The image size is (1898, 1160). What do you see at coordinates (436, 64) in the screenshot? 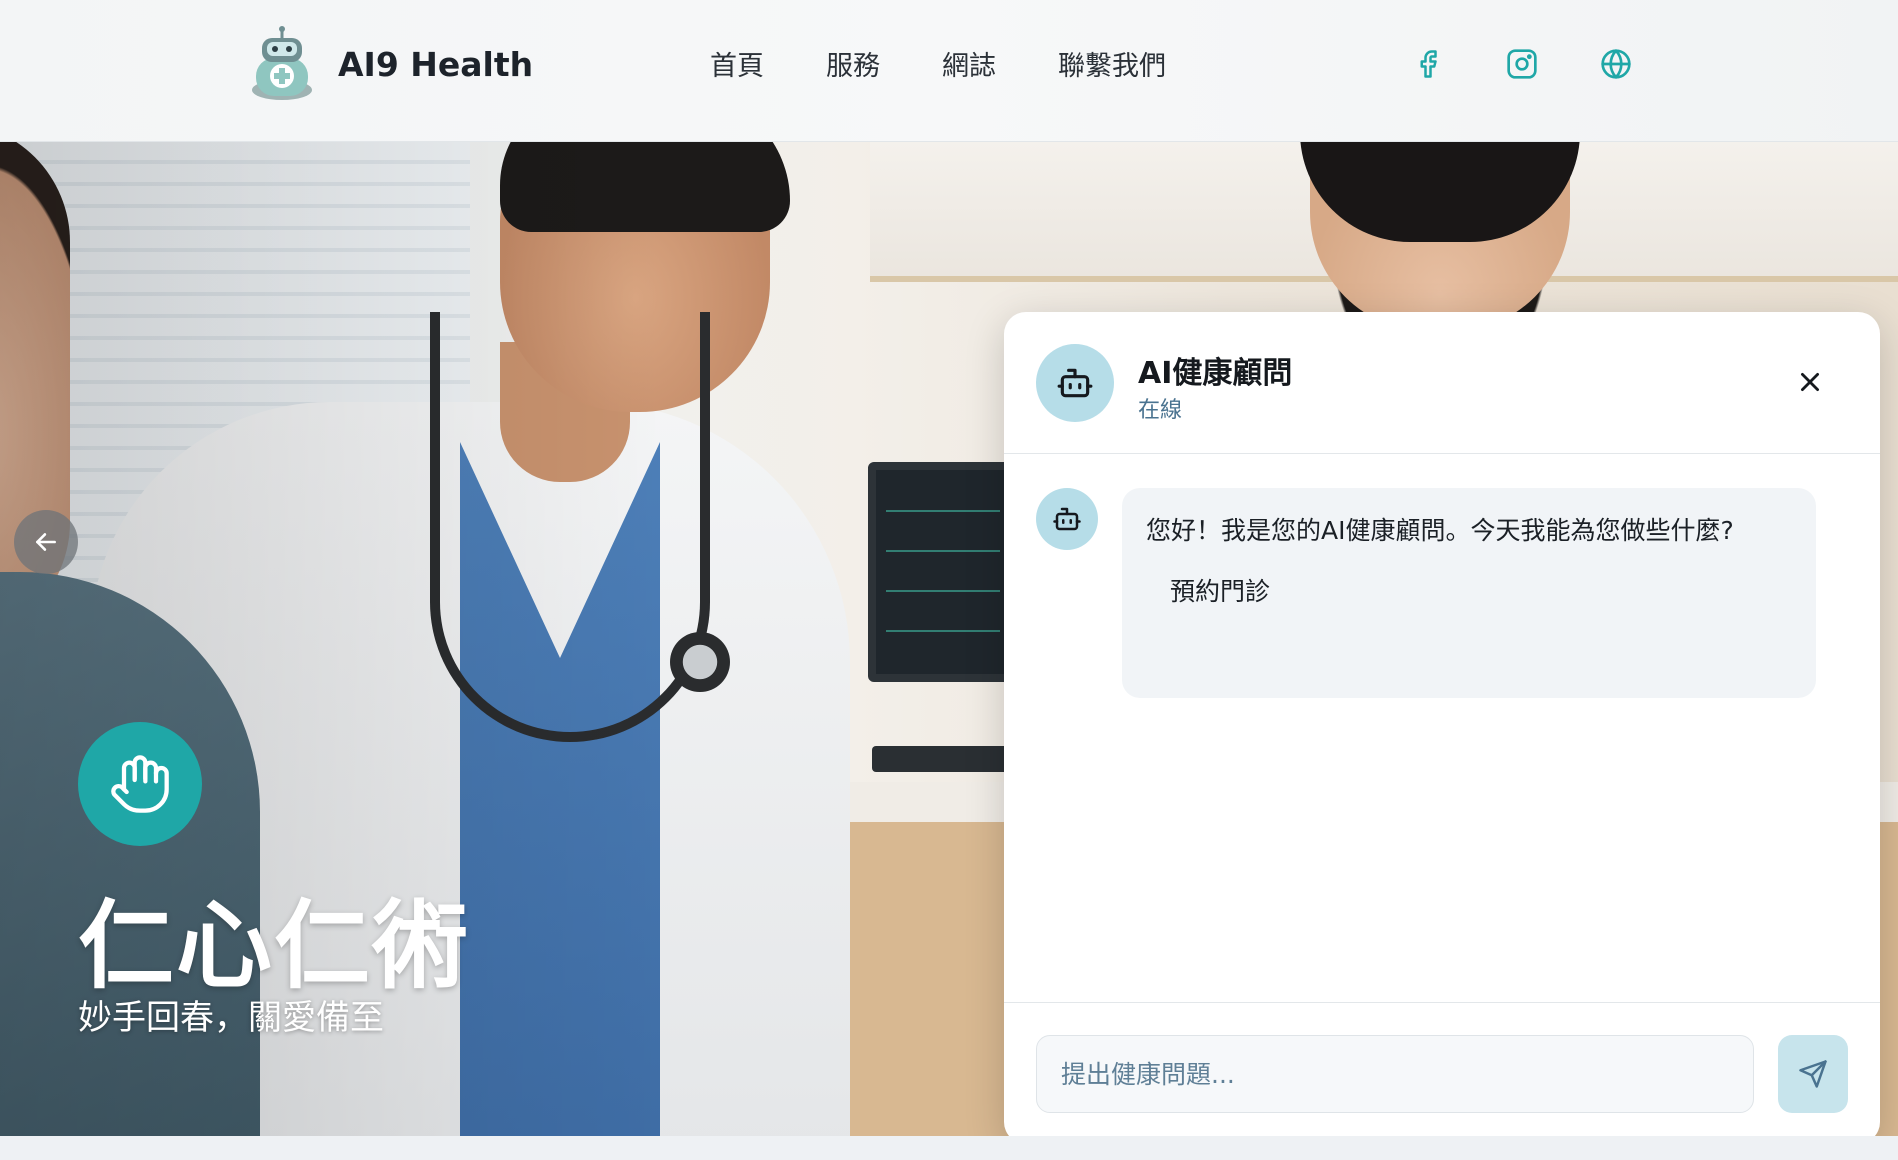
I see `brand-name: AI9 Health` at bounding box center [436, 64].